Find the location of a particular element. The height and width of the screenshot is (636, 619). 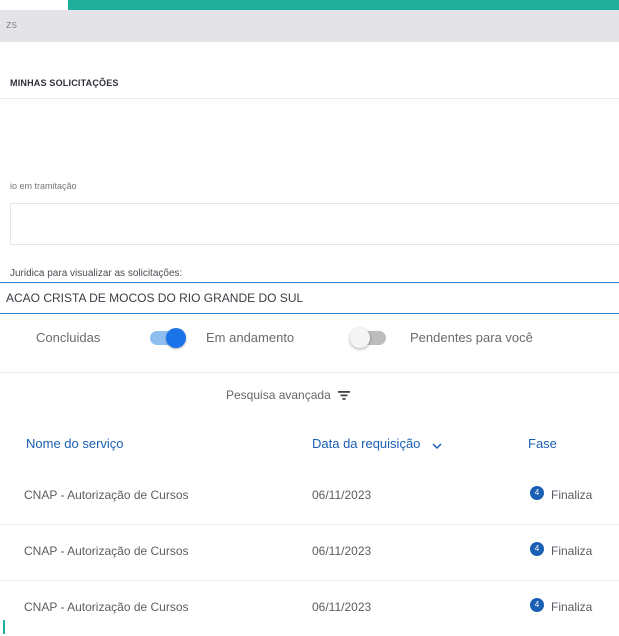

toggle-em-andamento is located at coordinates (368, 338).